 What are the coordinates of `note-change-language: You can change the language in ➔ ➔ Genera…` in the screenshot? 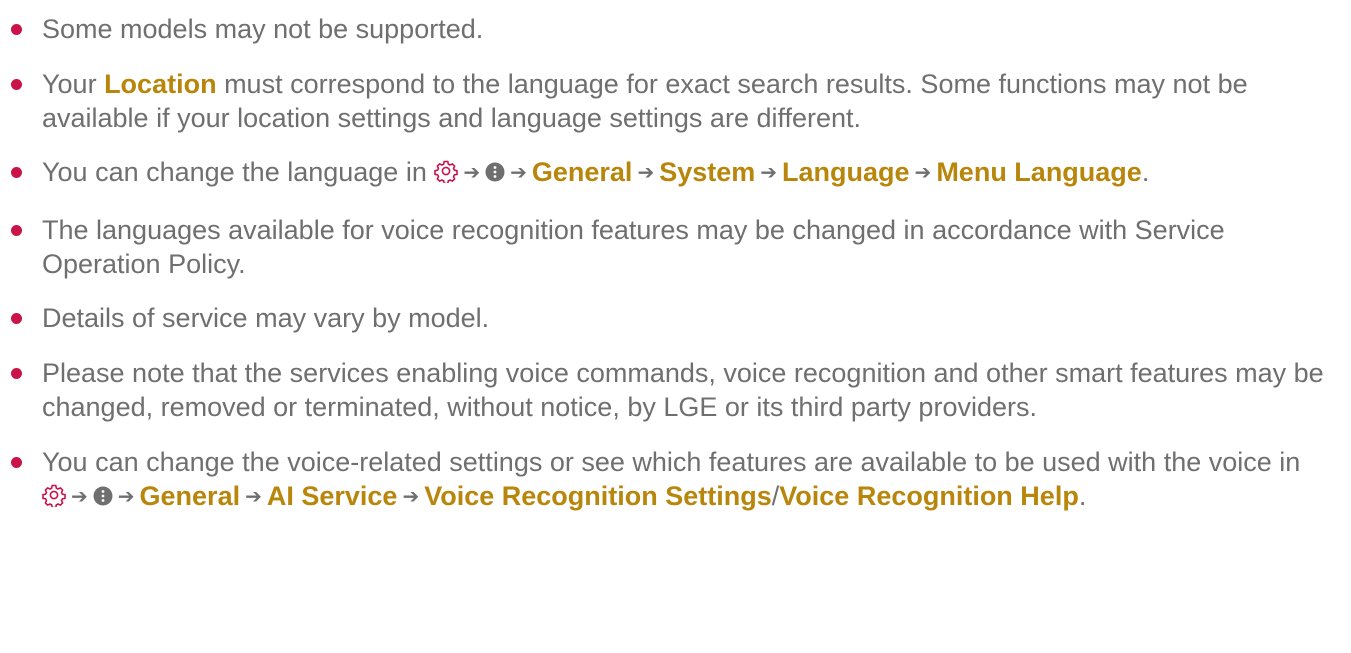 It's located at (675, 173).